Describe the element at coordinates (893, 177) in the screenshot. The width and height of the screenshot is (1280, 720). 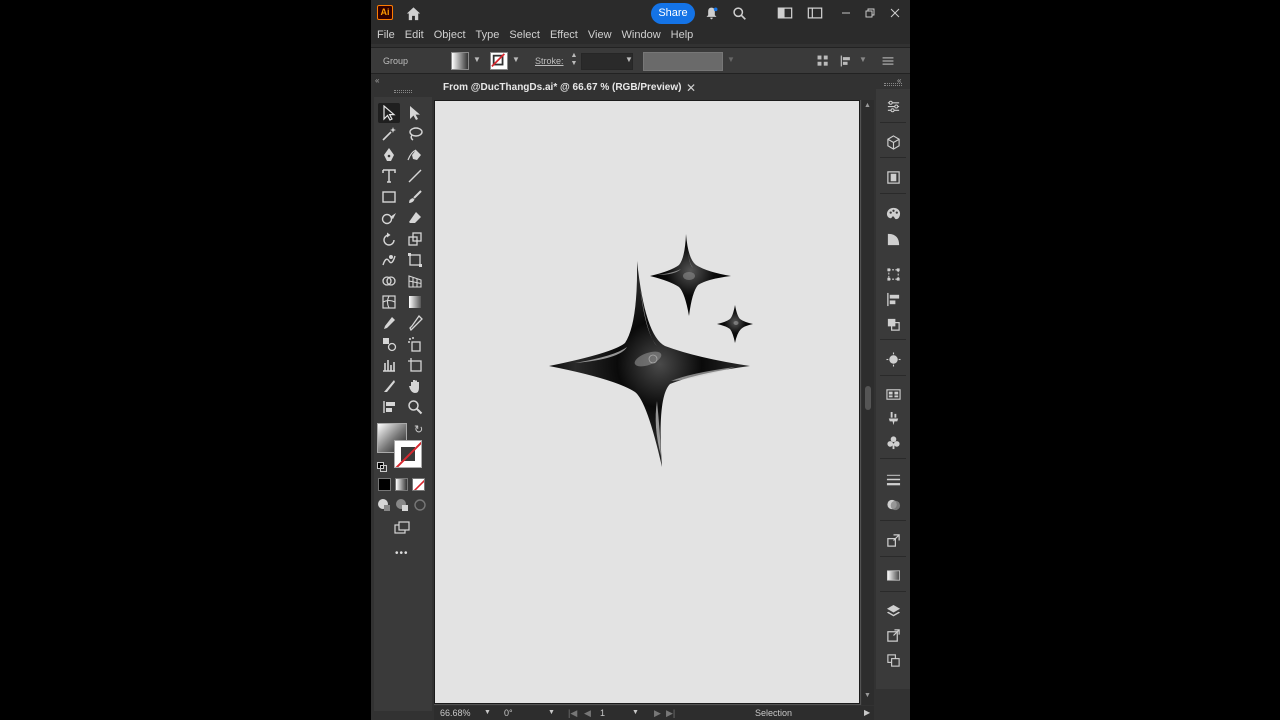
I see `libraries-panel-icon` at that location.